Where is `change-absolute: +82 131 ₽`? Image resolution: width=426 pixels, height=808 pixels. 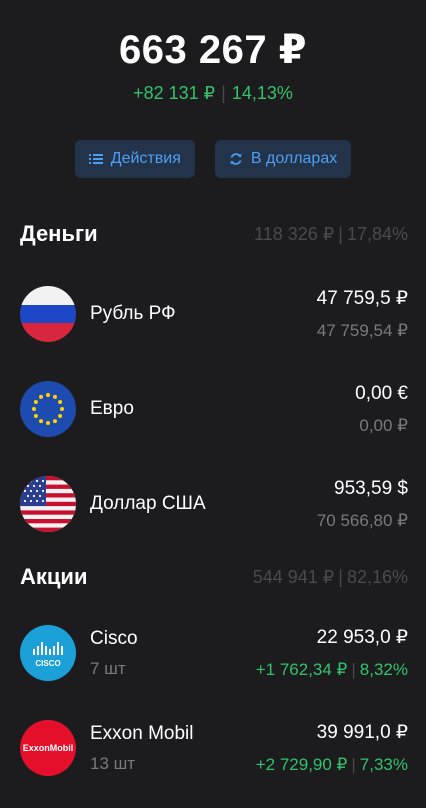
change-absolute: +82 131 ₽ is located at coordinates (174, 93).